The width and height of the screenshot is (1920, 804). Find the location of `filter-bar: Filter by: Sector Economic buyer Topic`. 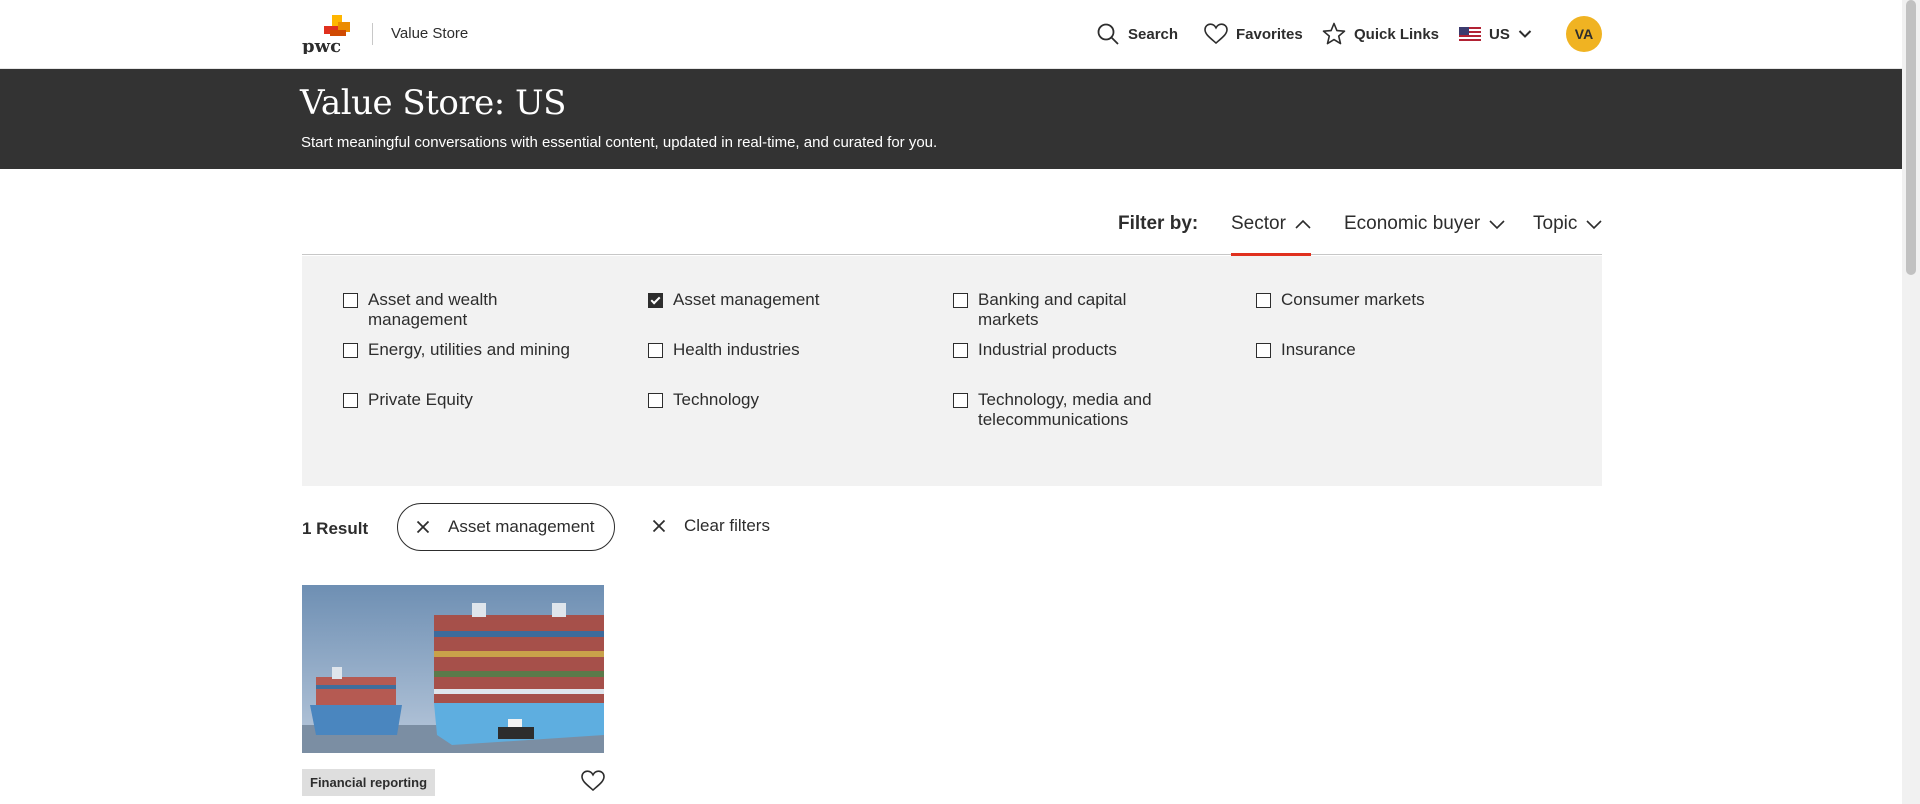

filter-bar: Filter by: Sector Economic buyer Topic is located at coordinates (952, 229).